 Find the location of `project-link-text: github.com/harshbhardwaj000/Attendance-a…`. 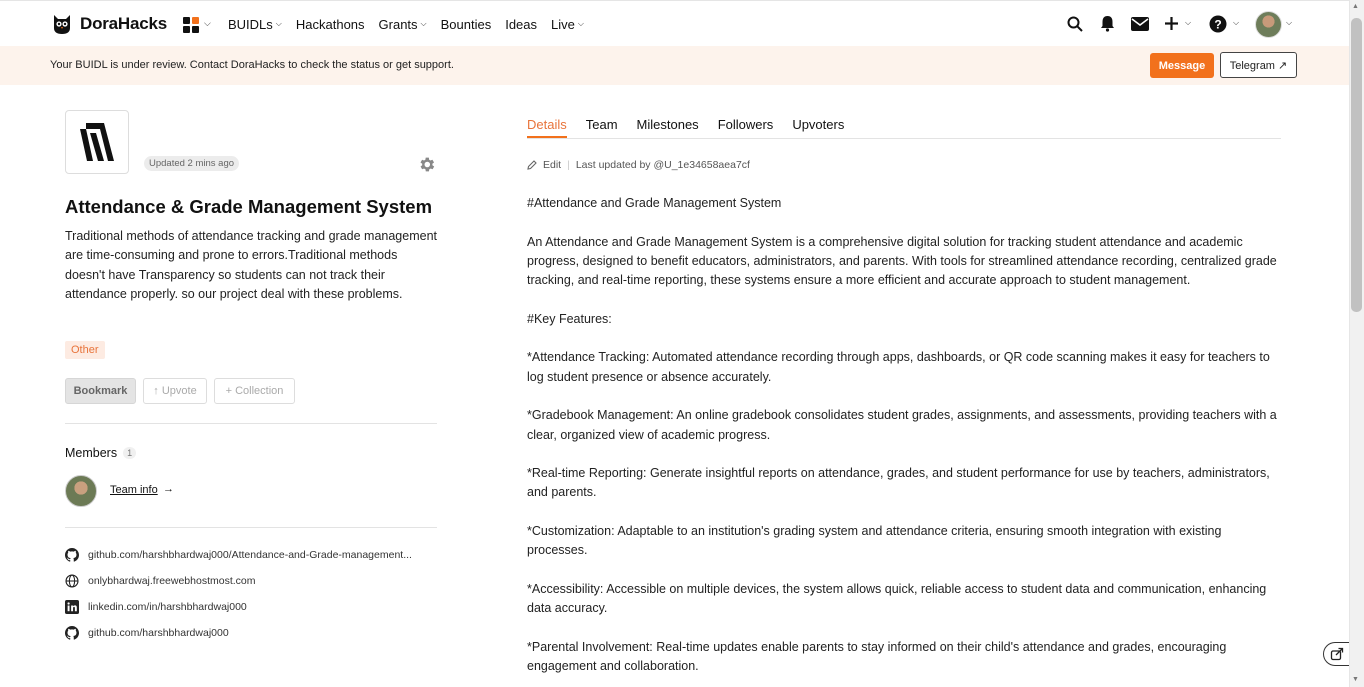

project-link-text: github.com/harshbhardwaj000/Attendance-a… is located at coordinates (250, 555).